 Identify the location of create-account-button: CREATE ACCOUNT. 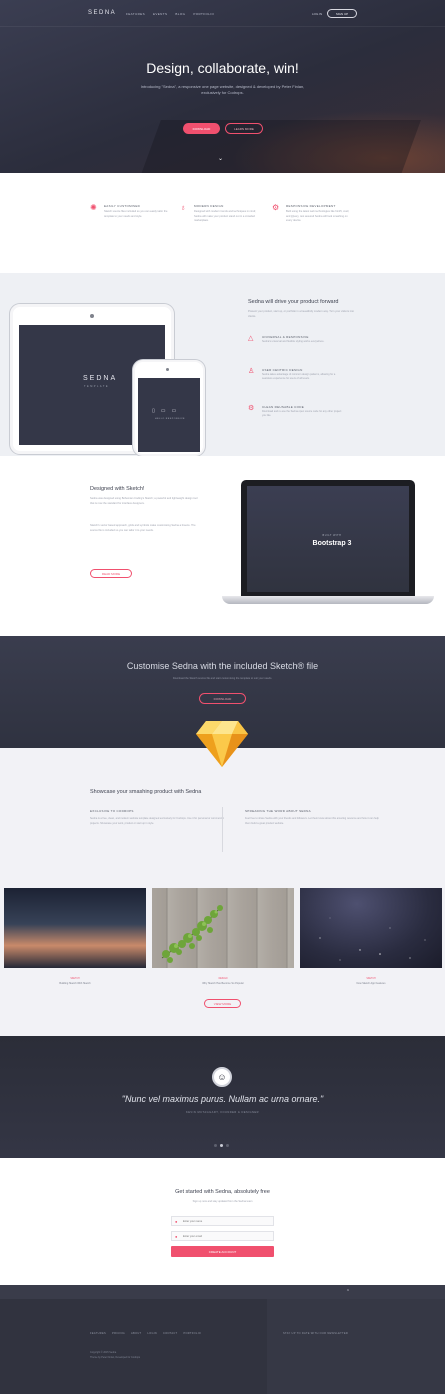
(222, 1251).